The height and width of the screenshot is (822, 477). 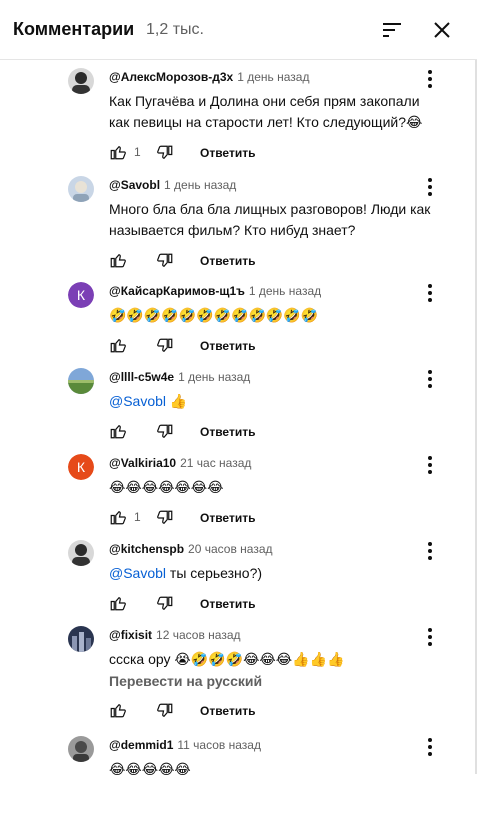 I want to click on comment-text: @Savobl 👍, so click(x=279, y=401).